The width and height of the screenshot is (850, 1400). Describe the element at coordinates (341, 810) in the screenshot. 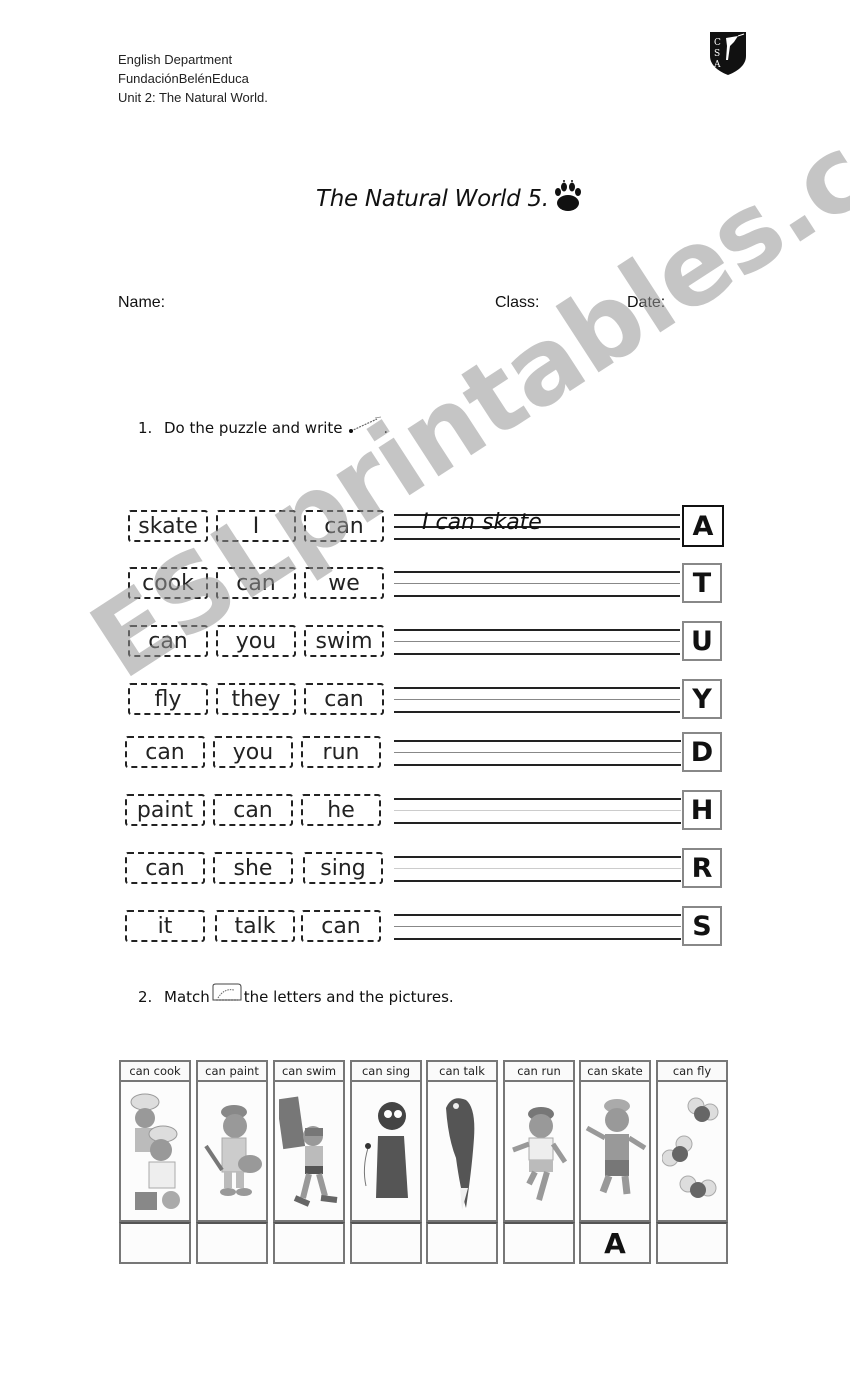

I see `word-tile: he` at that location.